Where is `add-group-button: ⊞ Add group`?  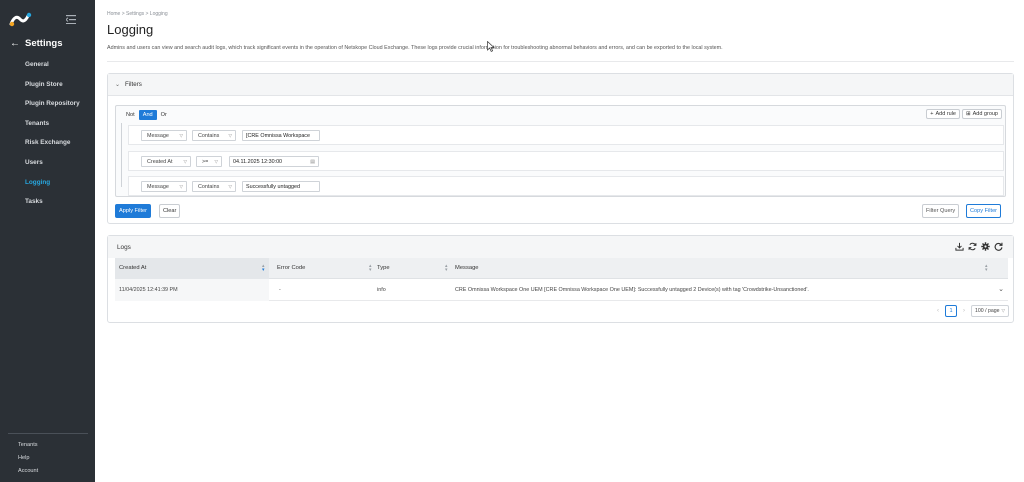 add-group-button: ⊞ Add group is located at coordinates (982, 114).